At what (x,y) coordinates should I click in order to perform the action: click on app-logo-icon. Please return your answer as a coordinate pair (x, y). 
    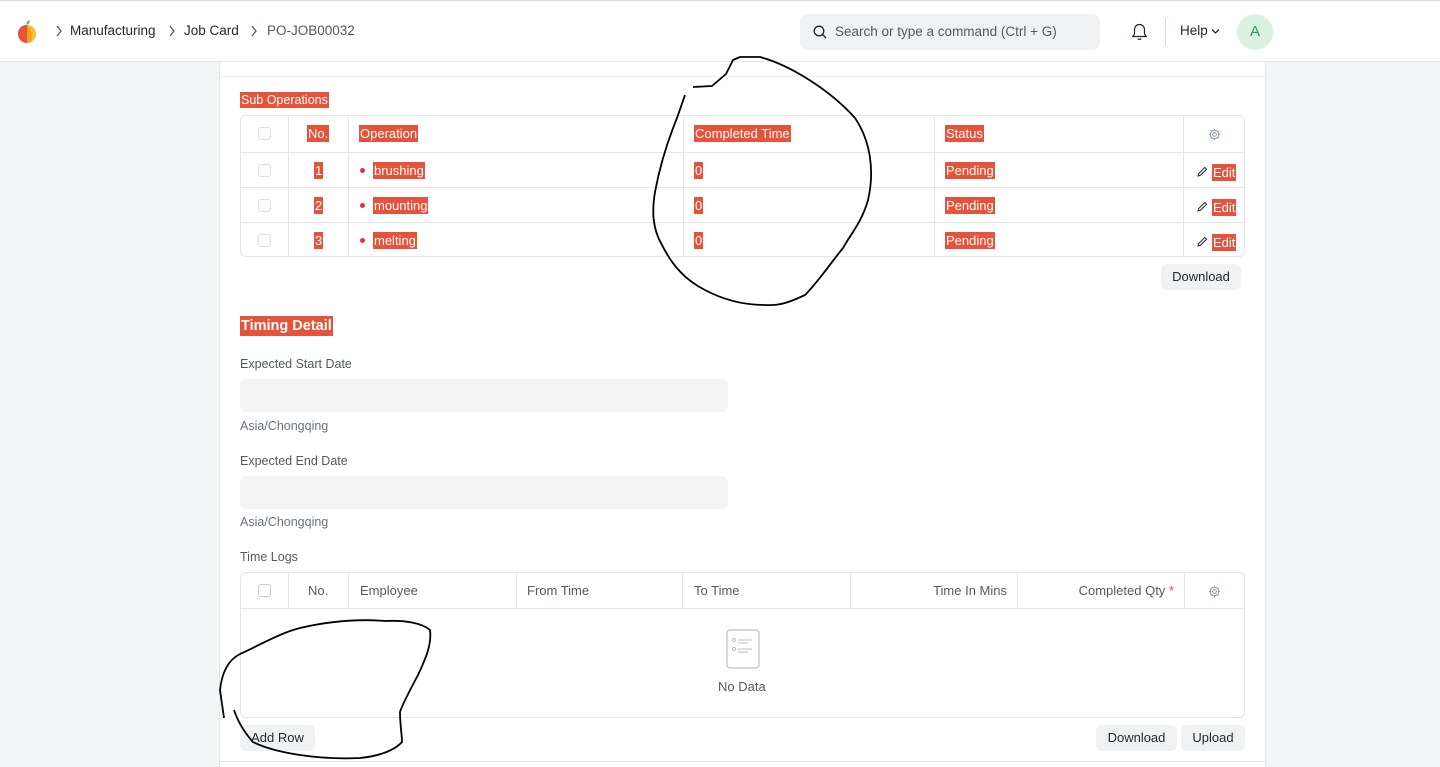
    Looking at the image, I should click on (27, 32).